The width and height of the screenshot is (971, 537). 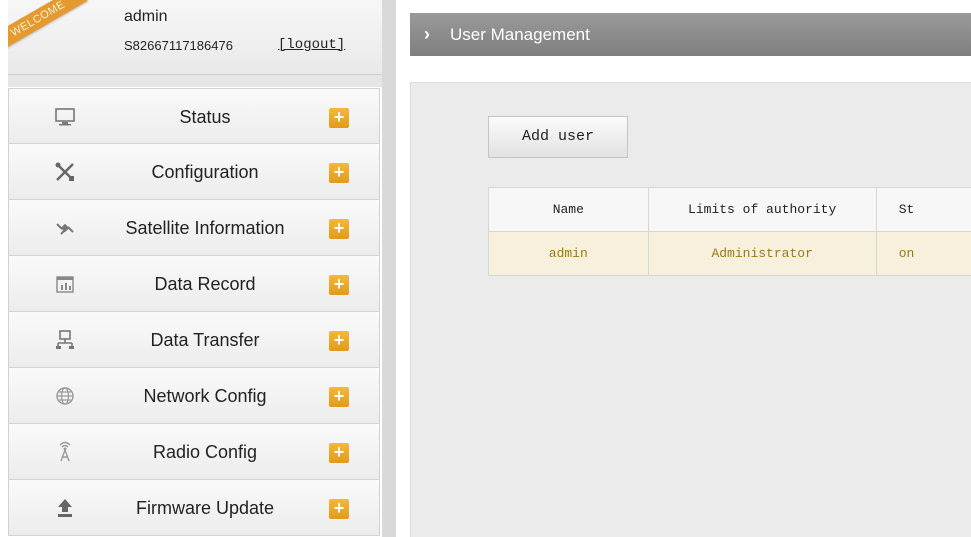 I want to click on table-header-row: Name Limits of authority St, so click(x=729, y=209).